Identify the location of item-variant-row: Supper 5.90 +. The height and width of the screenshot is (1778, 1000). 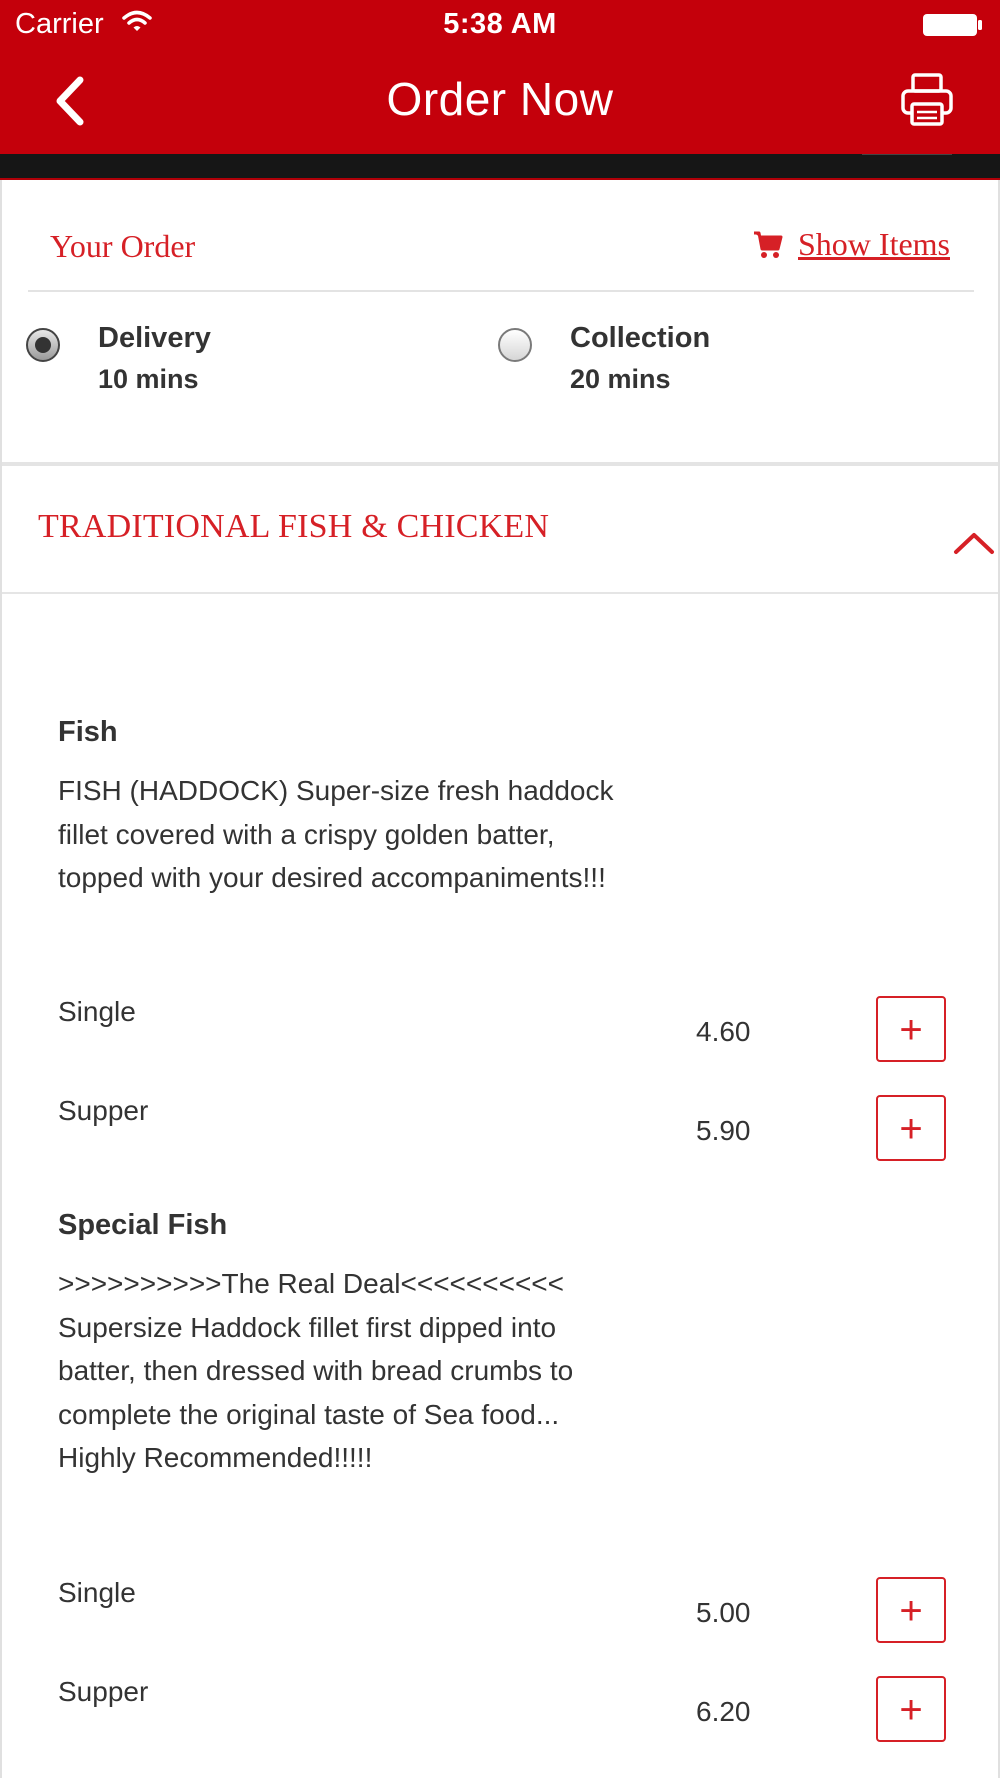
(508, 1130).